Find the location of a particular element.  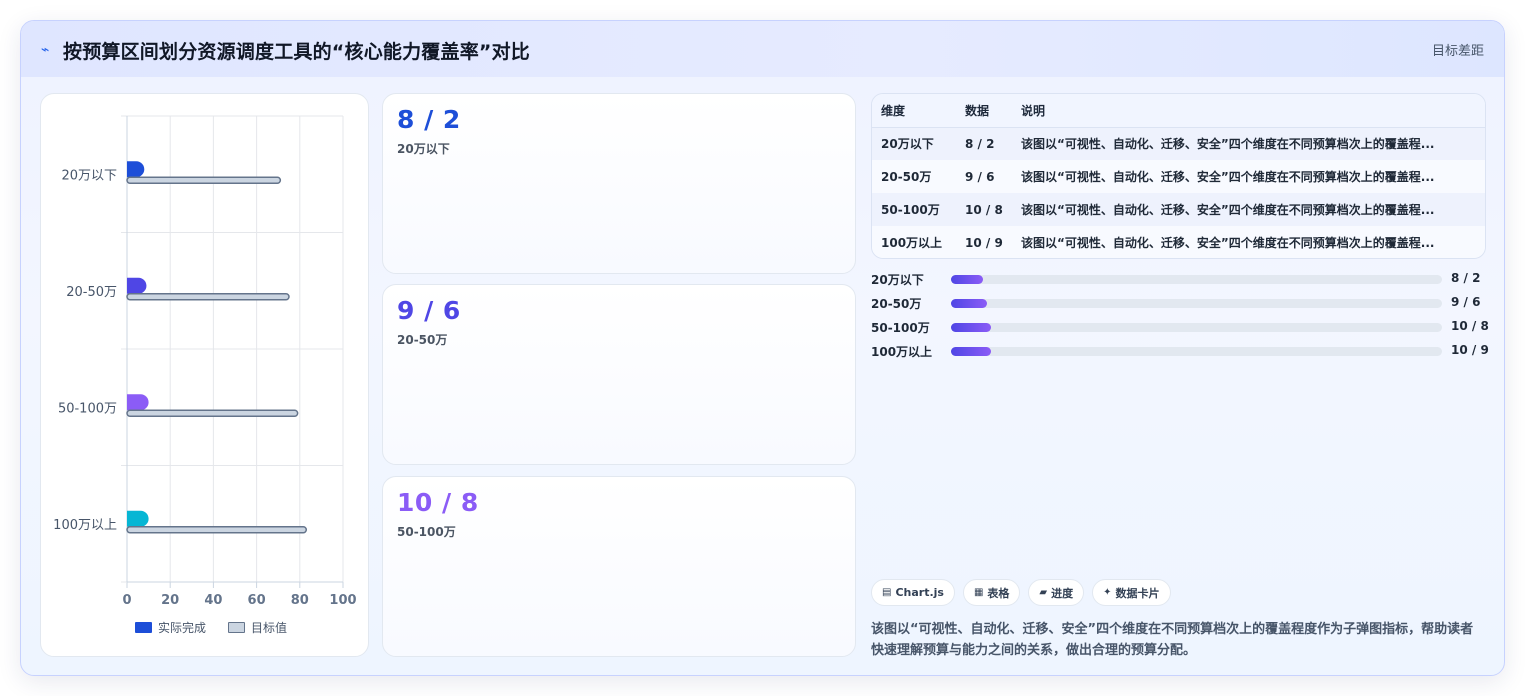

legend-label-actual: 实际完成 is located at coordinates (182, 627).